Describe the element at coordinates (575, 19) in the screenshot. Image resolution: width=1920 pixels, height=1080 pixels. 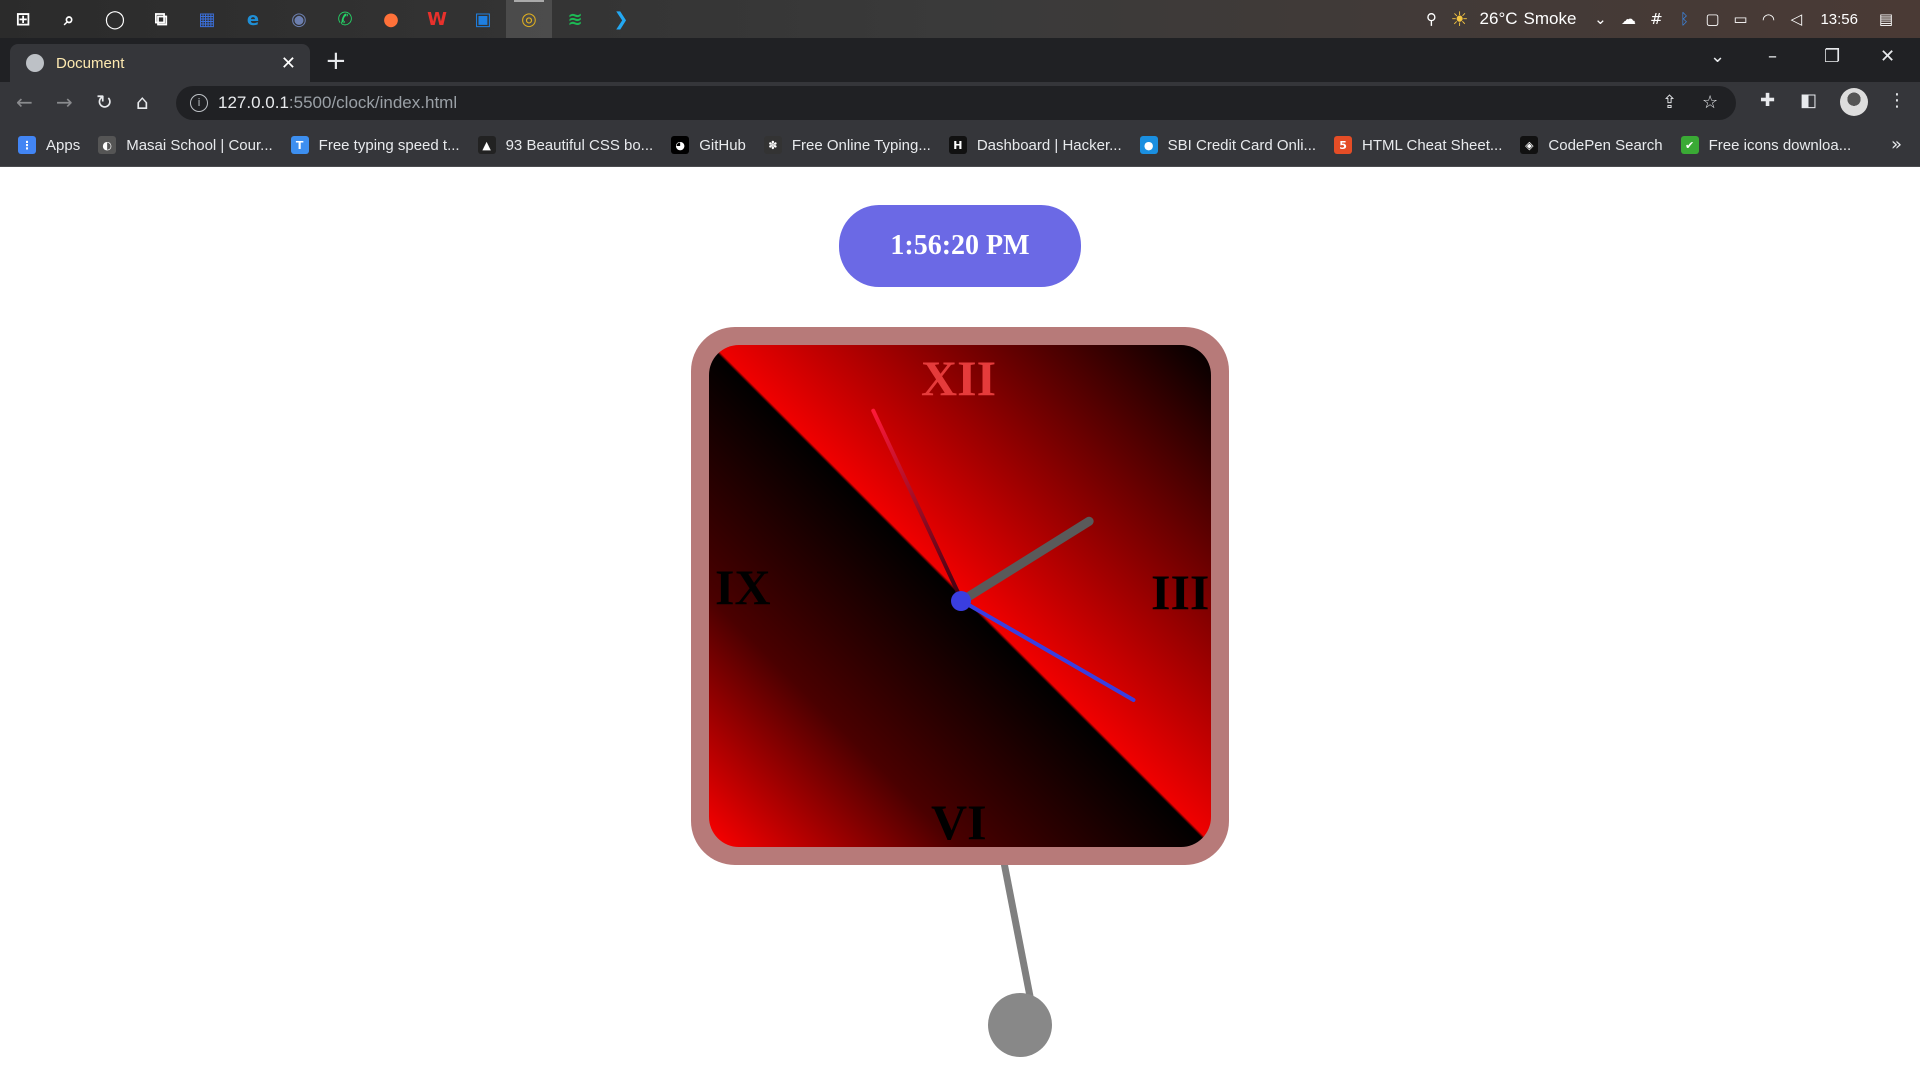
I see `spotify-icon: ≋` at that location.